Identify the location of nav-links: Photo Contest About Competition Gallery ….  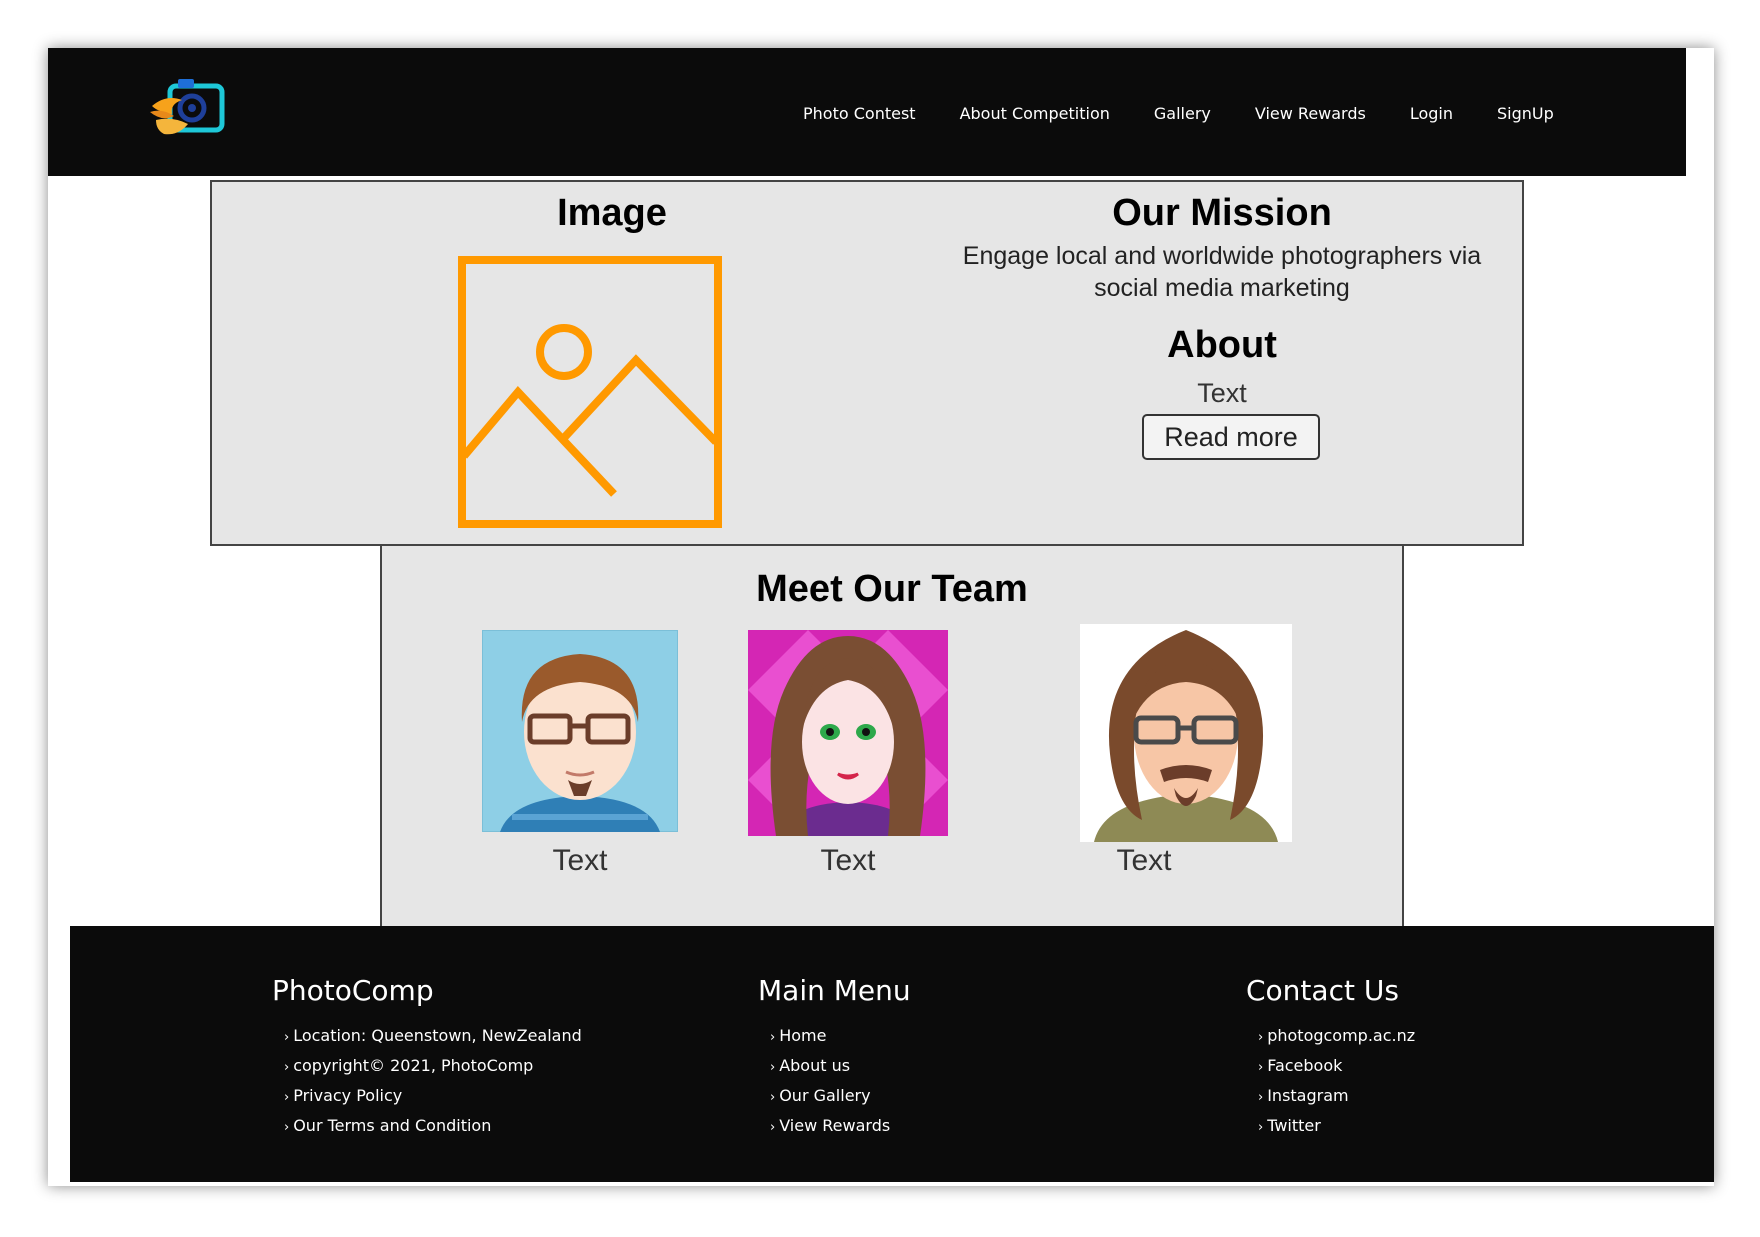
(1200, 119).